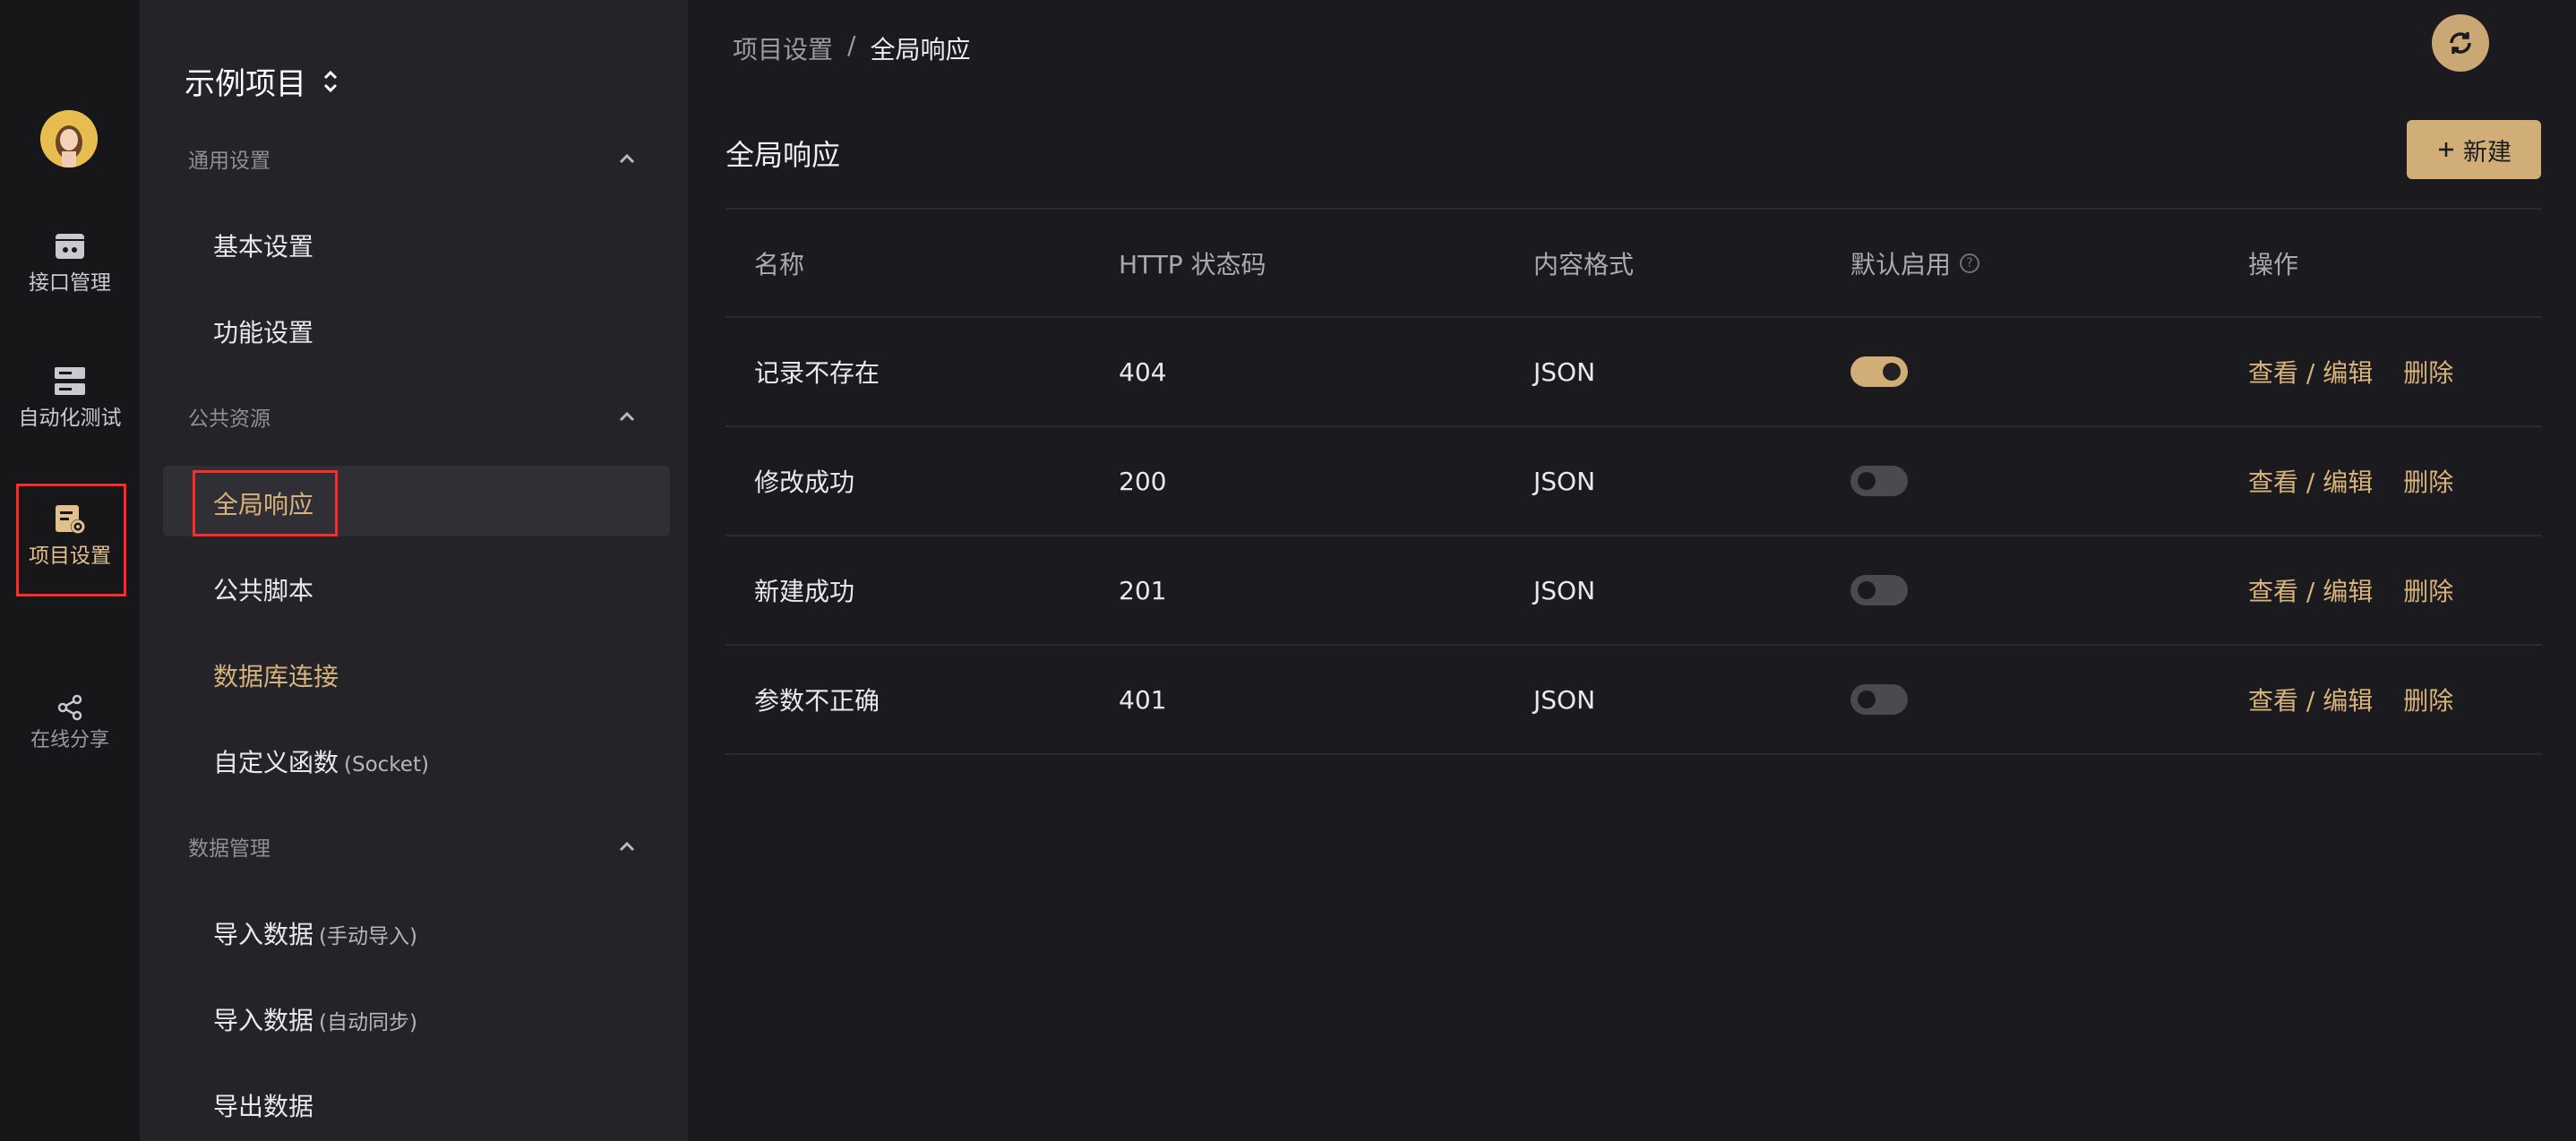 The width and height of the screenshot is (2576, 1141). I want to click on table-row: 记录不存在 404 JSON 查看 / 编辑 删除, so click(1634, 372).